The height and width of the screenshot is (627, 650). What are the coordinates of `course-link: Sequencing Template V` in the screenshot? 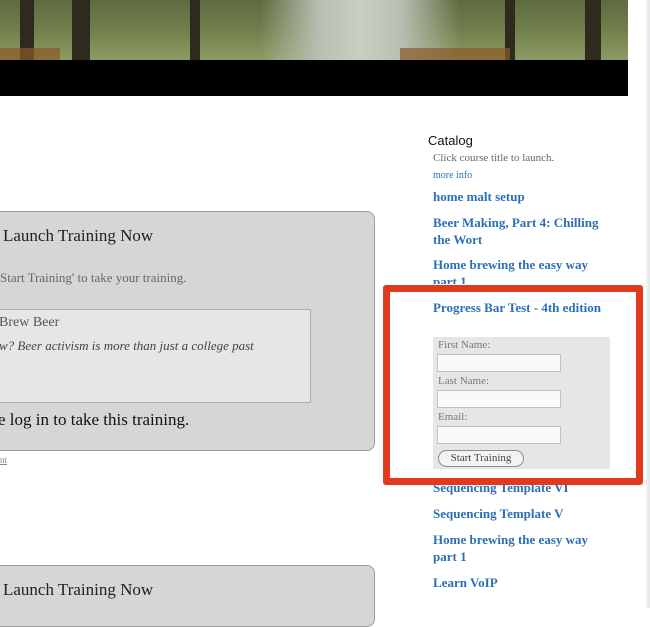 It's located at (523, 513).